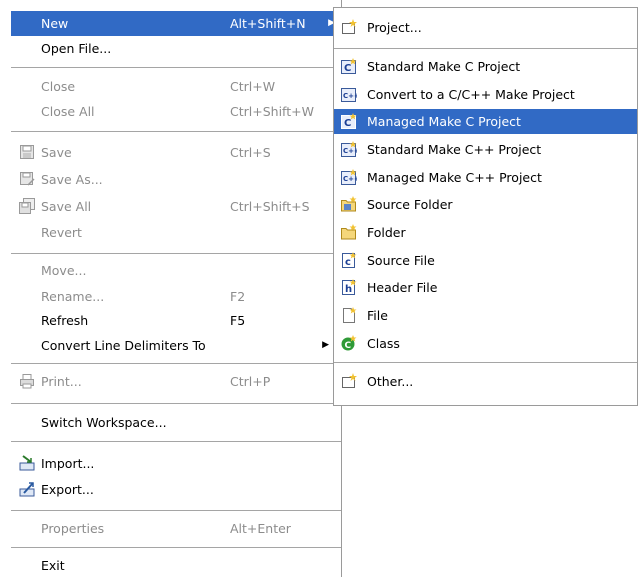 This screenshot has height=578, width=639. I want to click on menu-item-label: Convert Line Delimiters To, so click(123, 345).